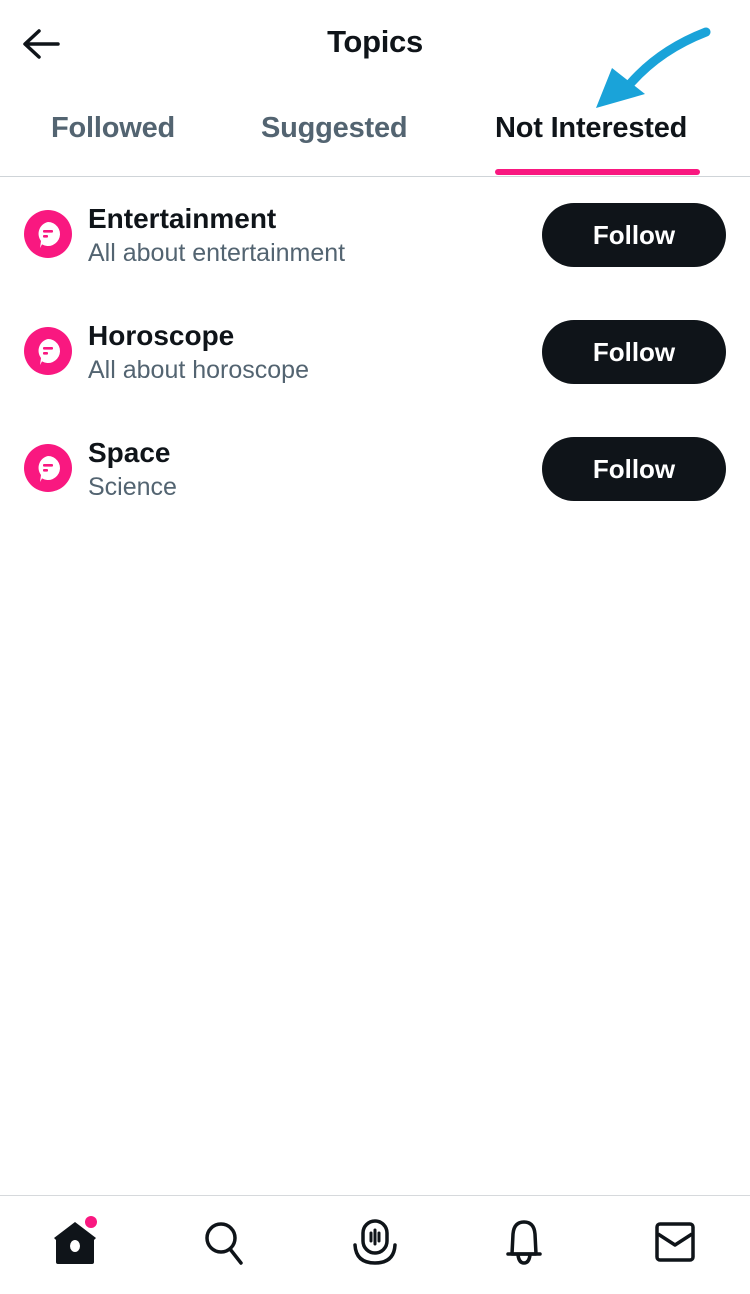 Image resolution: width=750 pixels, height=1294 pixels. I want to click on pointer-arrow-icon, so click(653, 67).